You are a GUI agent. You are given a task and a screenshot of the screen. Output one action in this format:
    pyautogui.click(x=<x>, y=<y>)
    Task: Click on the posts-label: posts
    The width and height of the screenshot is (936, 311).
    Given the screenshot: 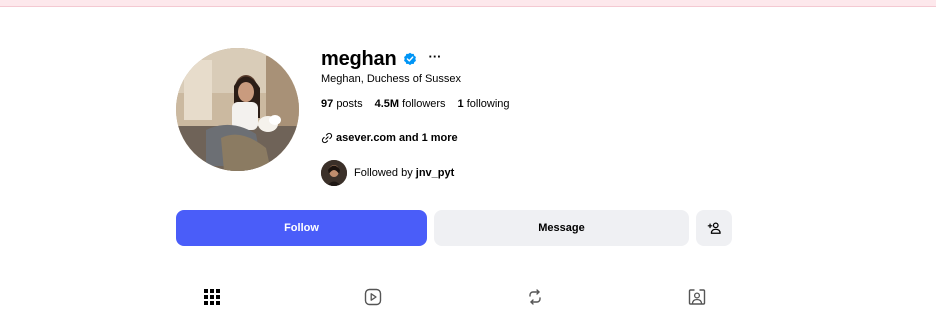 What is the action you would take?
    pyautogui.click(x=349, y=104)
    